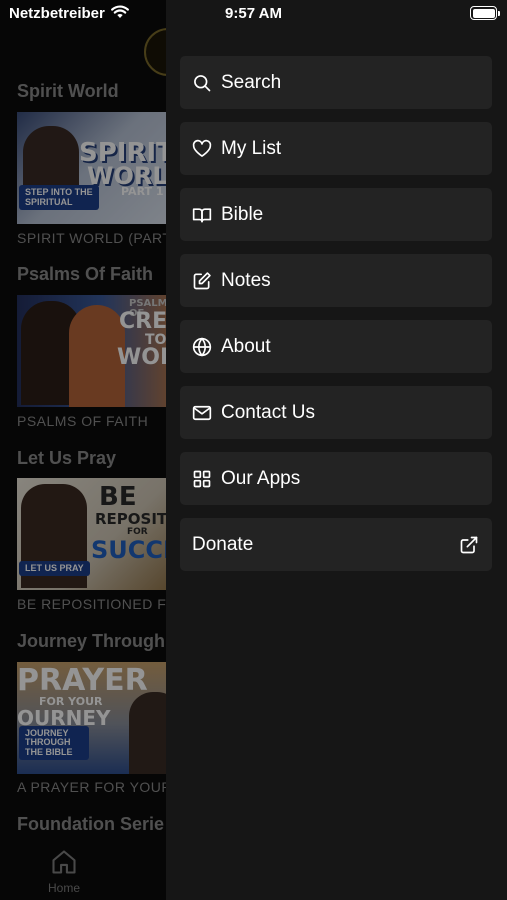 This screenshot has width=507, height=900. What do you see at coordinates (246, 346) in the screenshot?
I see `menu-item-label: About` at bounding box center [246, 346].